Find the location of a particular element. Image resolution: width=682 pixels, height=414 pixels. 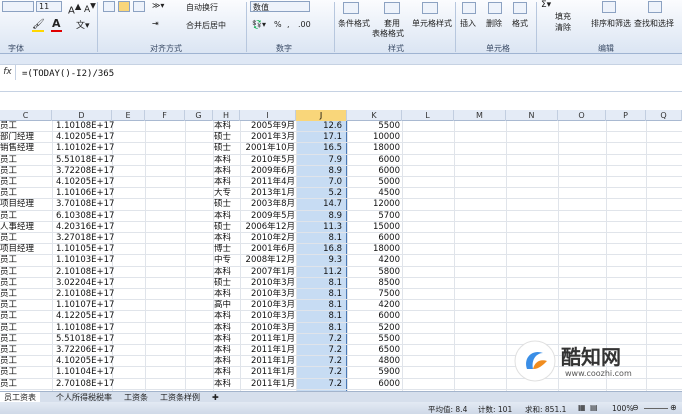

cell-hire-date: 2007年1月 is located at coordinates (267, 272).